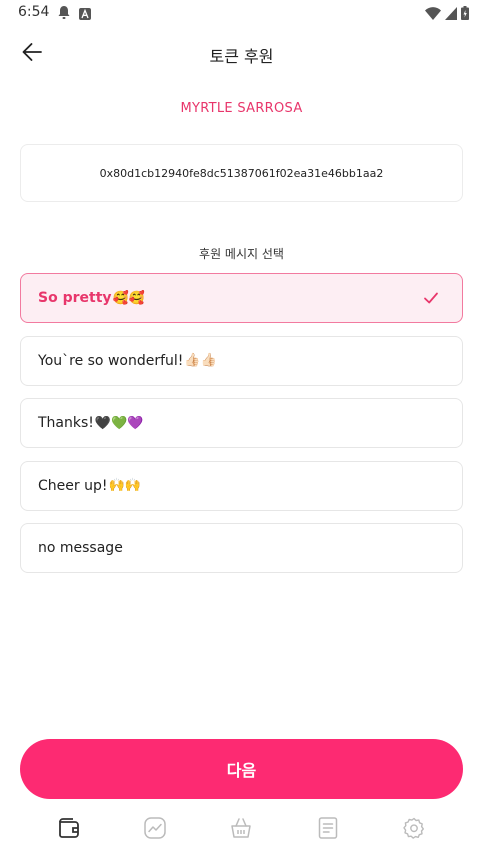 The image size is (483, 858). What do you see at coordinates (85, 14) in the screenshot?
I see `app-a-icon` at bounding box center [85, 14].